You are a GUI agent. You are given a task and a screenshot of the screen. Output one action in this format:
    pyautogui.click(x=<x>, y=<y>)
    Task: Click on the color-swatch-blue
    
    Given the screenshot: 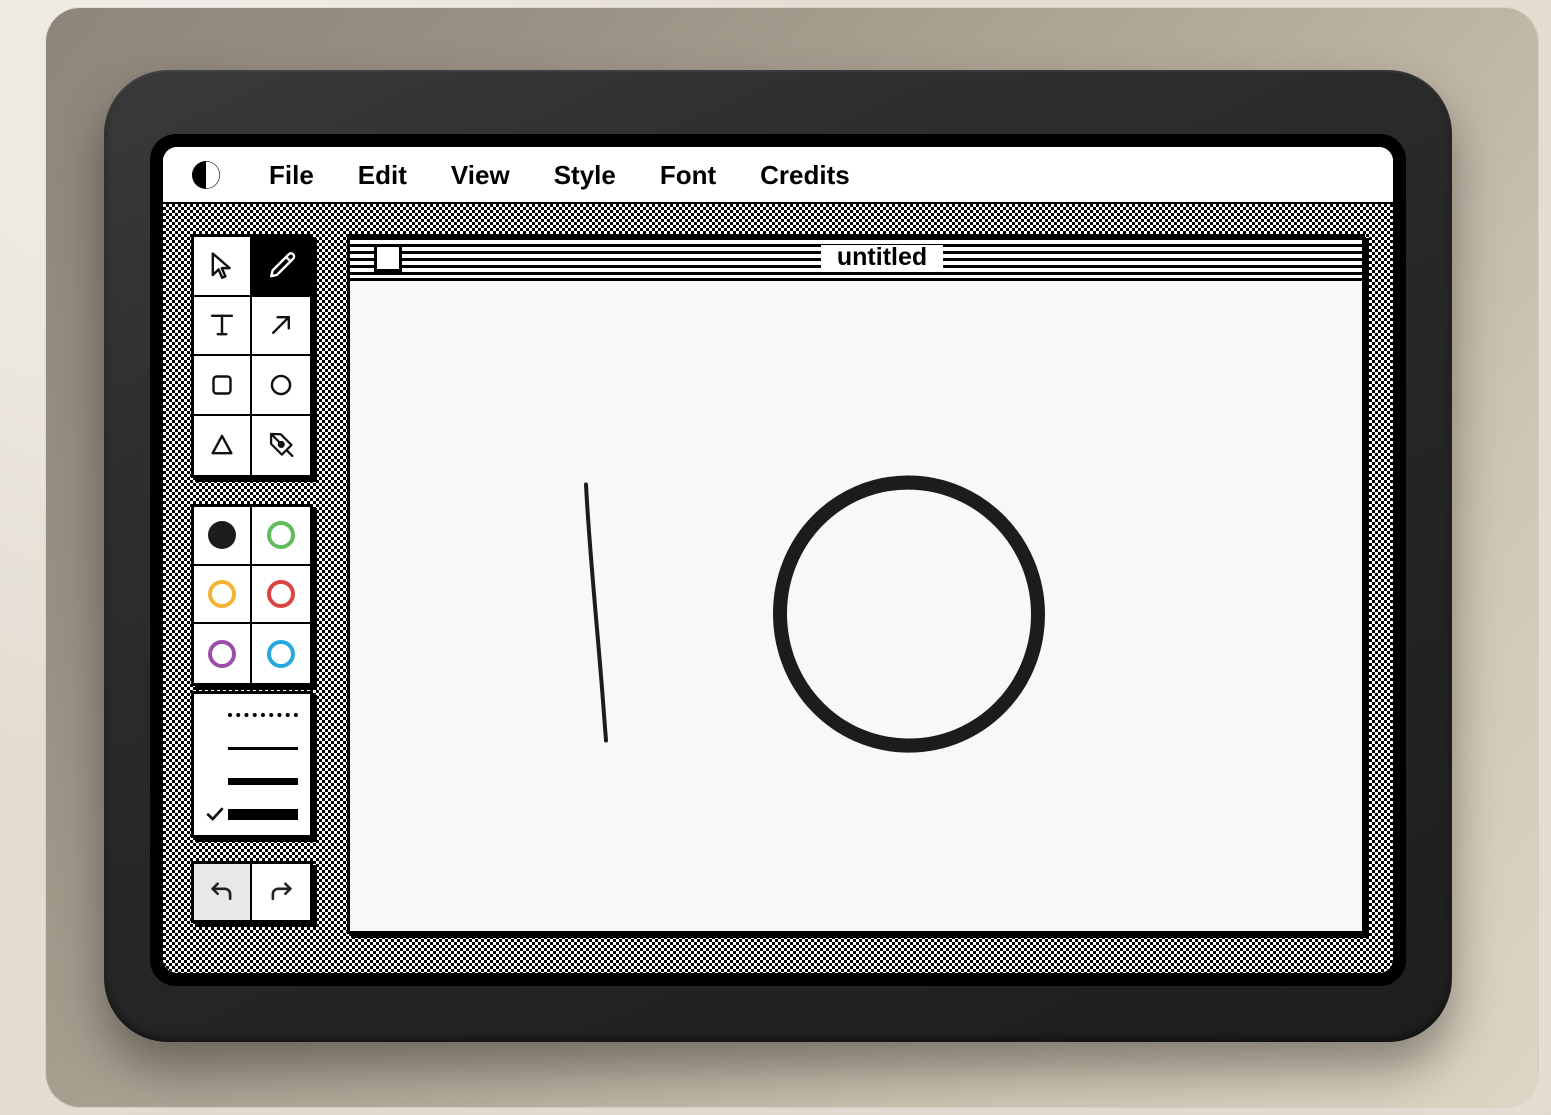 What is the action you would take?
    pyautogui.click(x=281, y=653)
    